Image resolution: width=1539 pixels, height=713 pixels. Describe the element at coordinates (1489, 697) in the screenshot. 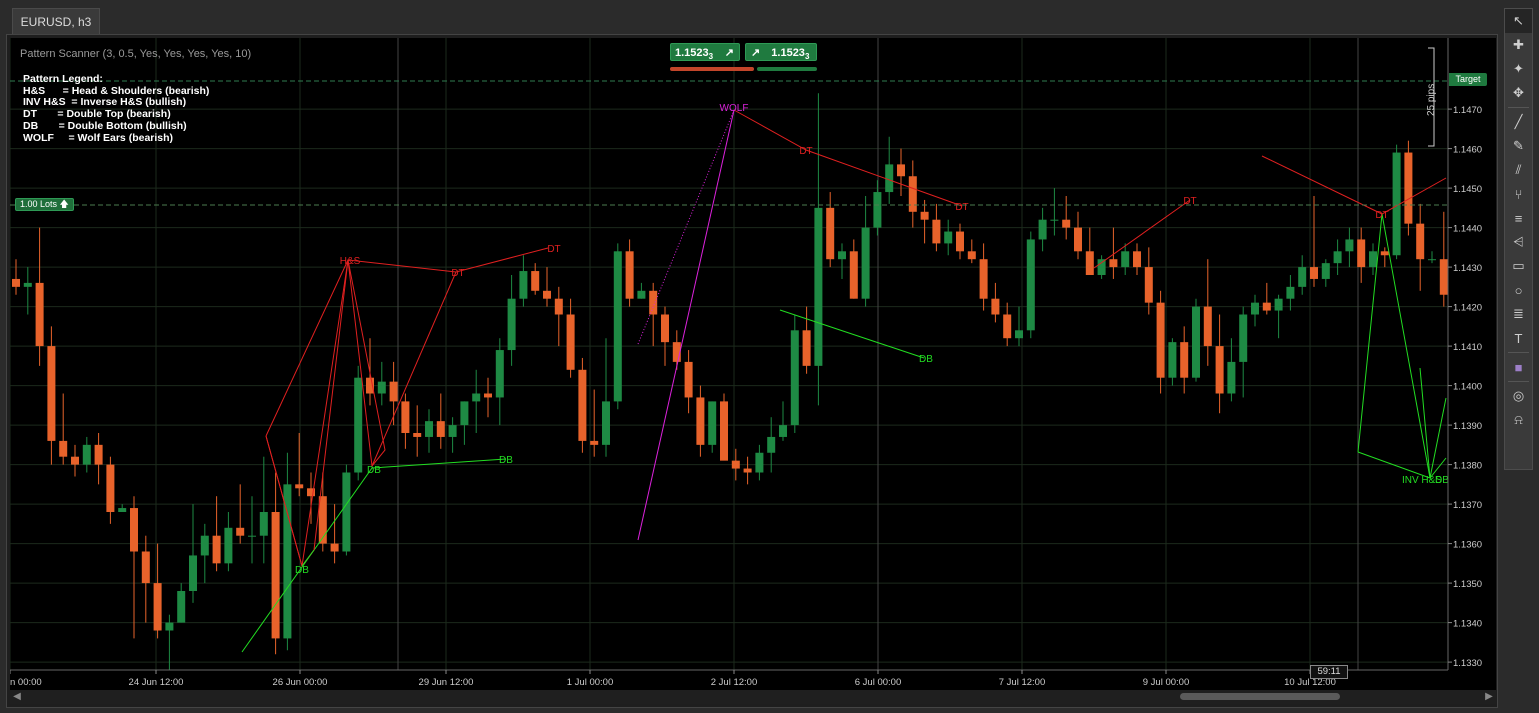

I see `scroll-right-icon: ▶` at that location.